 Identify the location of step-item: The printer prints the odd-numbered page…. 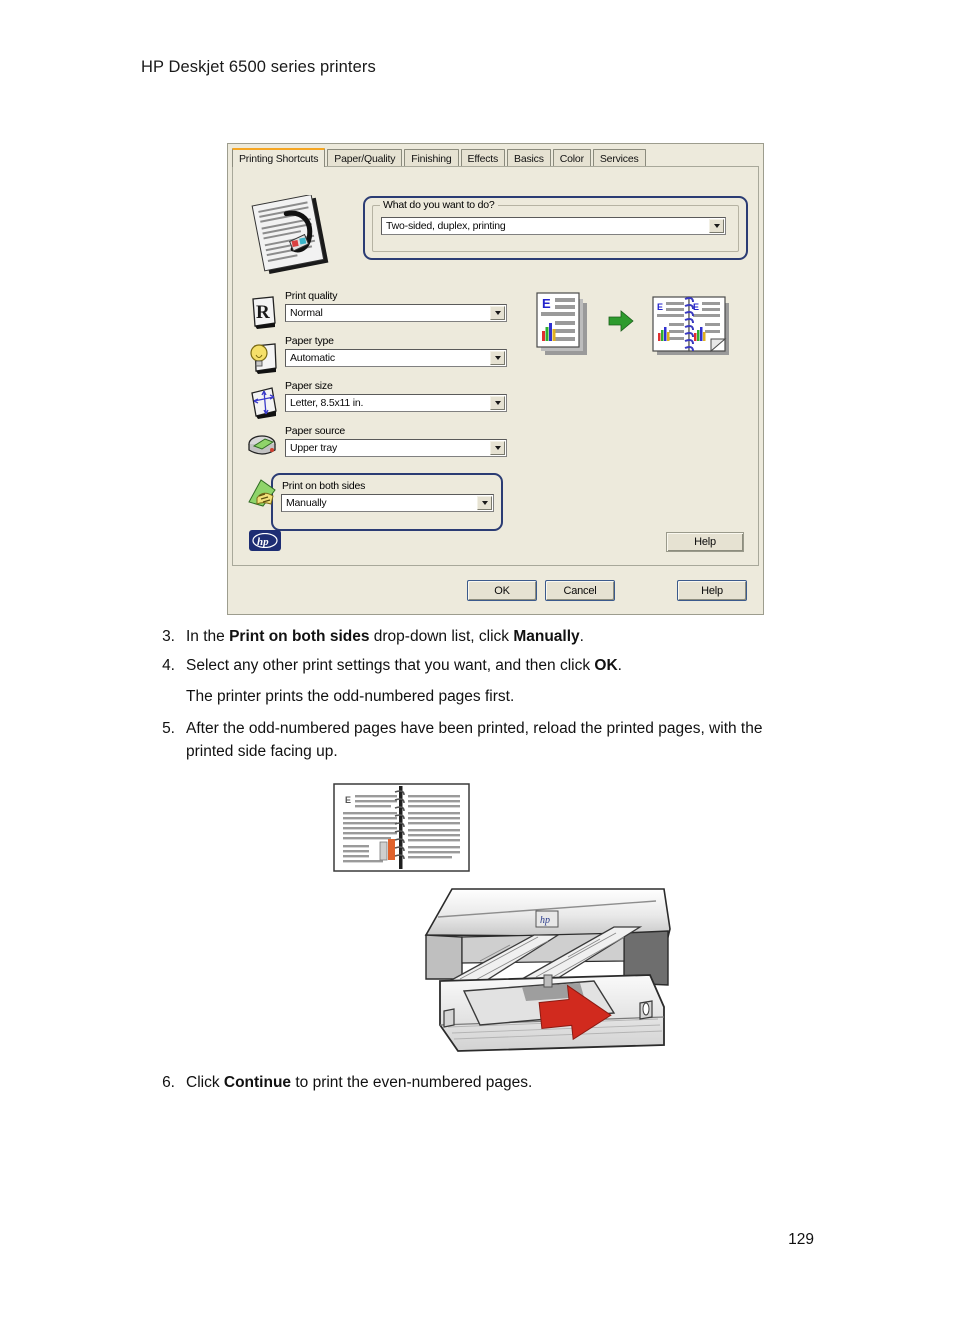
(481, 697).